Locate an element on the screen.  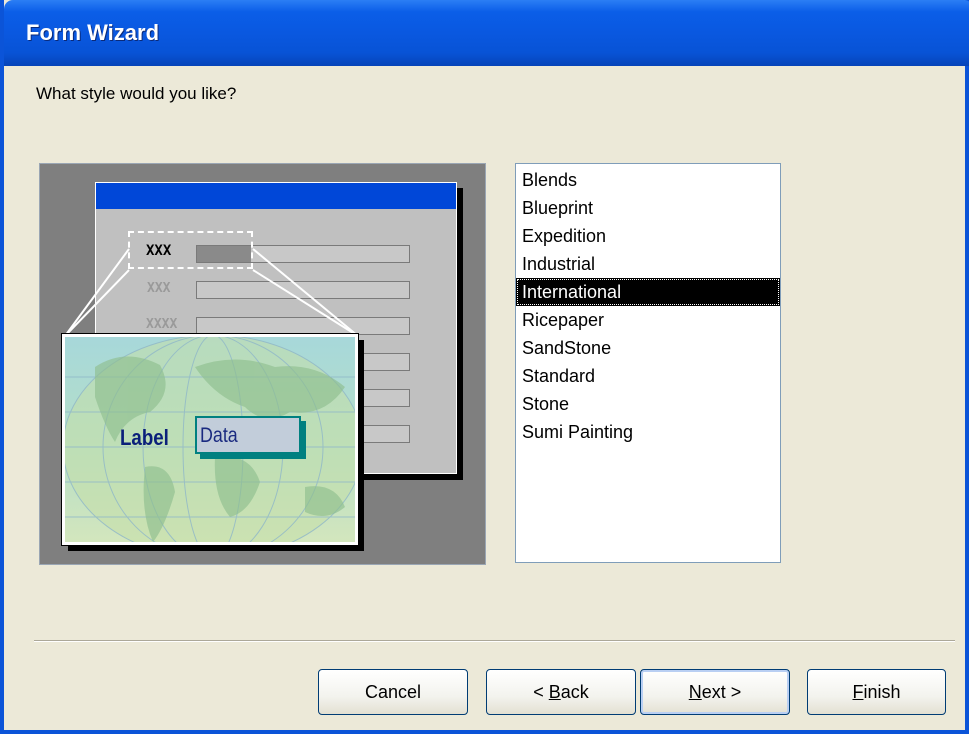
style-item-industrial: Industrial is located at coordinates (648, 264).